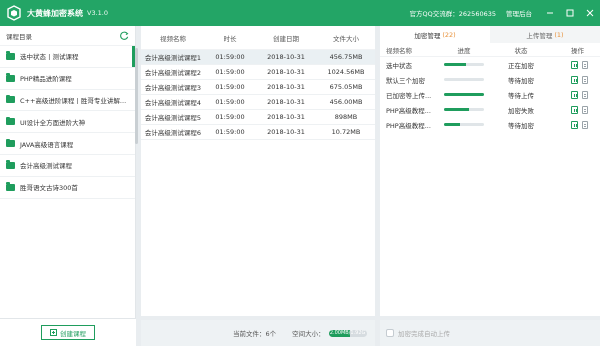 The width and height of the screenshot is (600, 346). What do you see at coordinates (258, 57) in the screenshot?
I see `table-row: 会计高级测试课程1 01:59:00 2018-10-31 456.75MB` at bounding box center [258, 57].